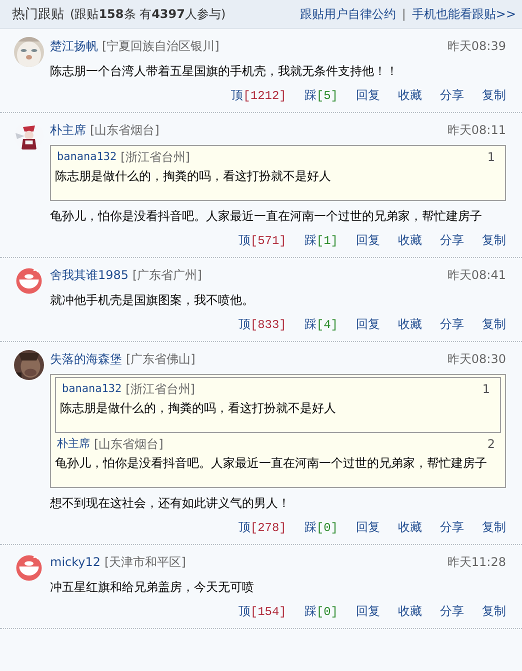  I want to click on user-location: [宁夏回族自治区银川], so click(161, 46).